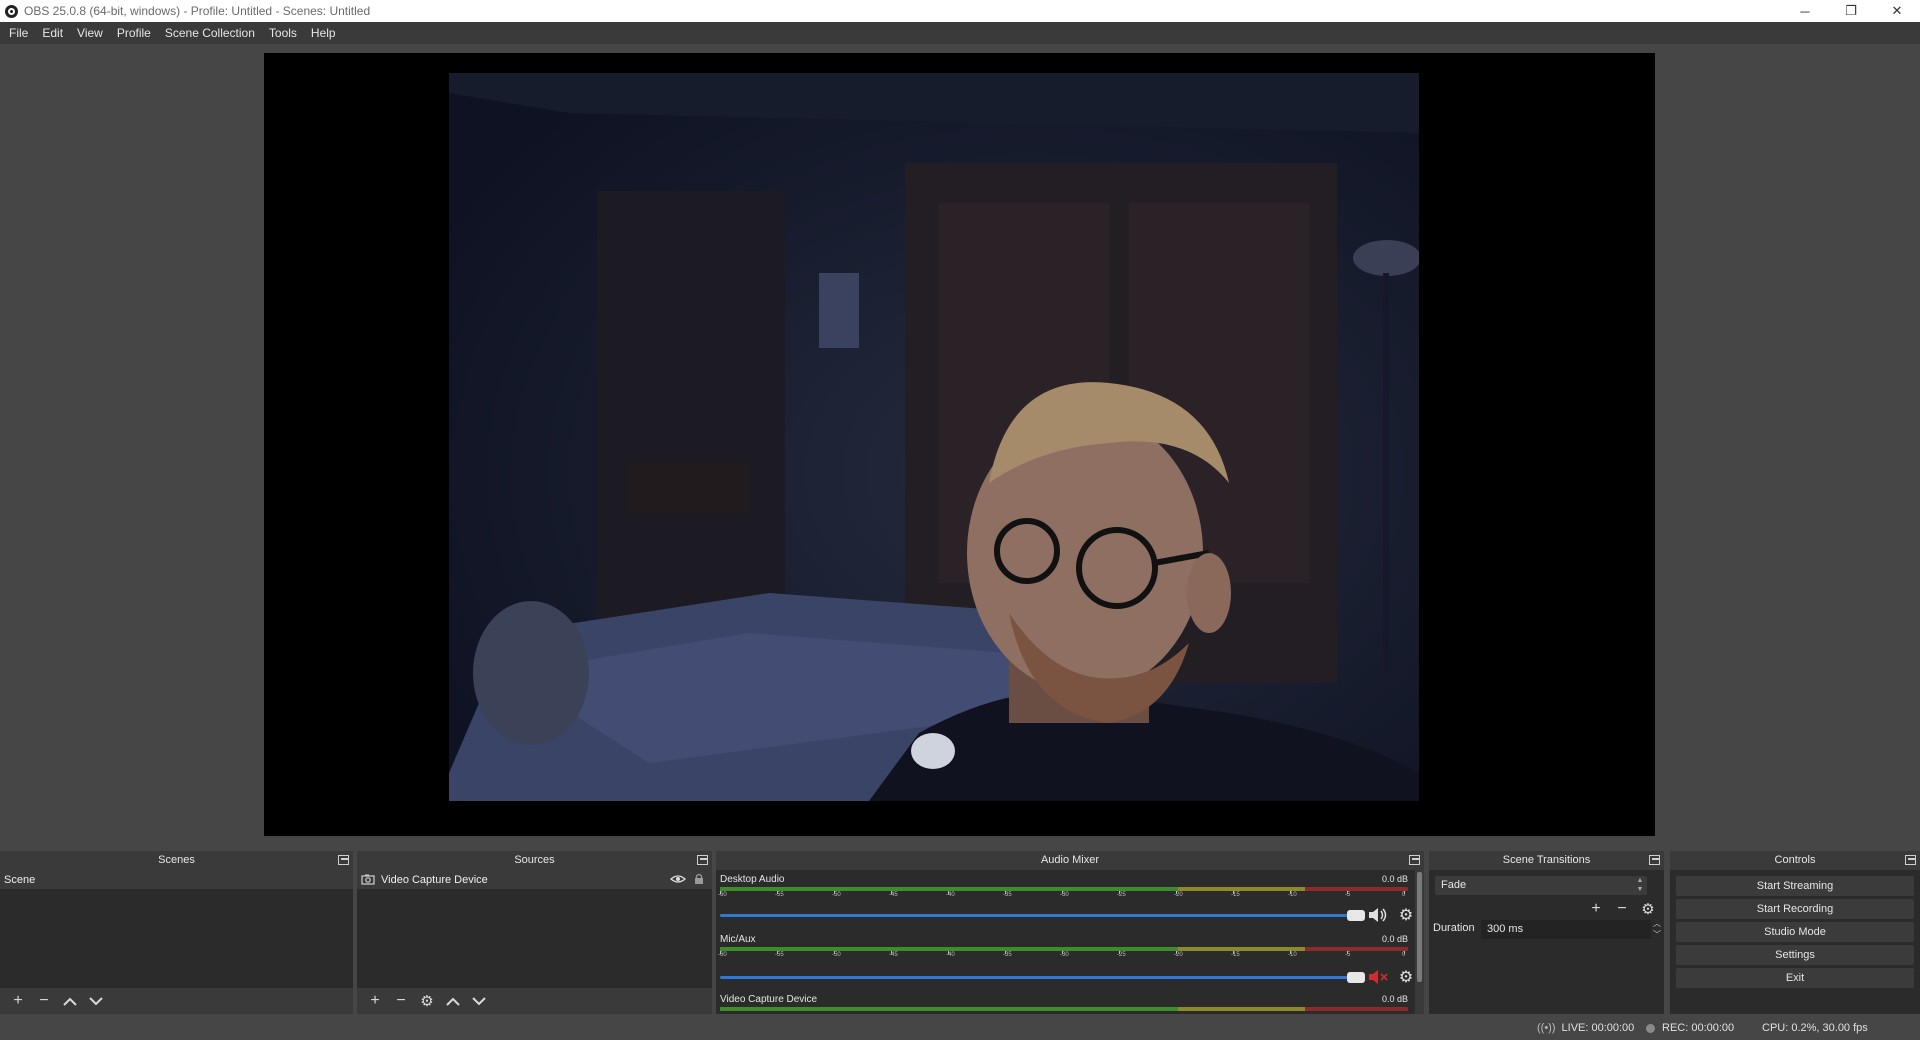  What do you see at coordinates (434, 879) in the screenshot?
I see `source-item-label: Video Capture Device` at bounding box center [434, 879].